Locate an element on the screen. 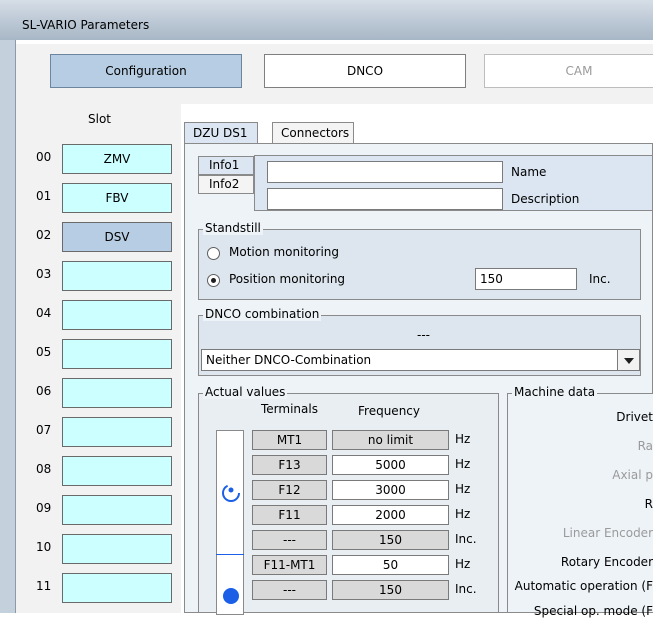 The width and height of the screenshot is (653, 618). motion-monitoring-radio is located at coordinates (213, 253).